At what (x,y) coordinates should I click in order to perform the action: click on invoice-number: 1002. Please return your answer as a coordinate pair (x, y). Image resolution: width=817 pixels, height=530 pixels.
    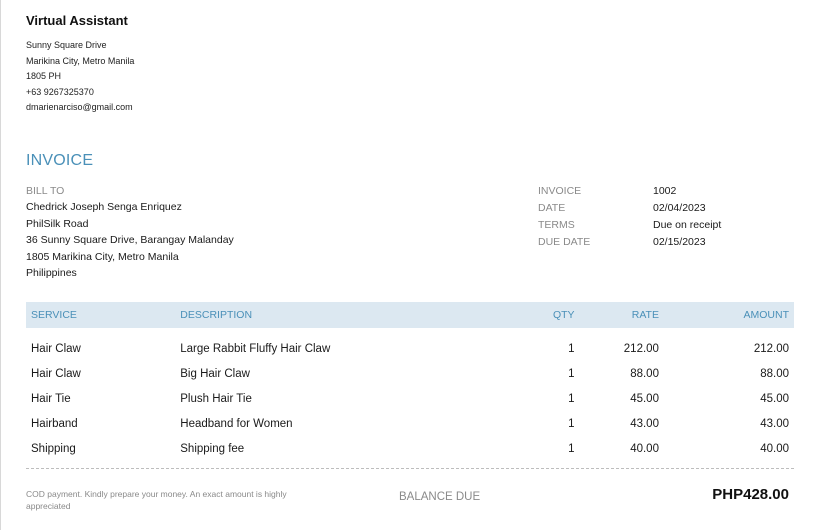
    Looking at the image, I should click on (665, 191).